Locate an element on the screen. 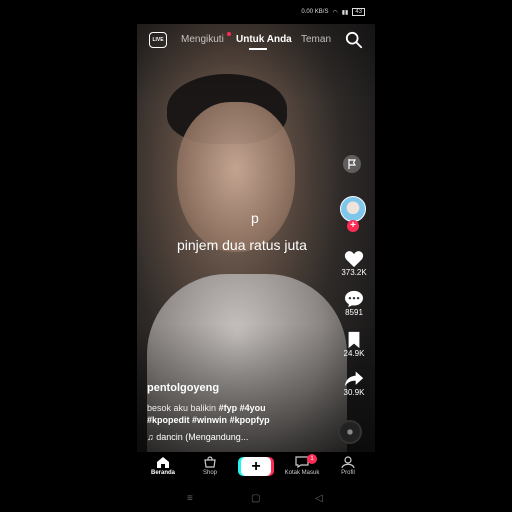 This screenshot has height=512, width=512. nav-inbox-label: Kotak Masuk is located at coordinates (302, 473).